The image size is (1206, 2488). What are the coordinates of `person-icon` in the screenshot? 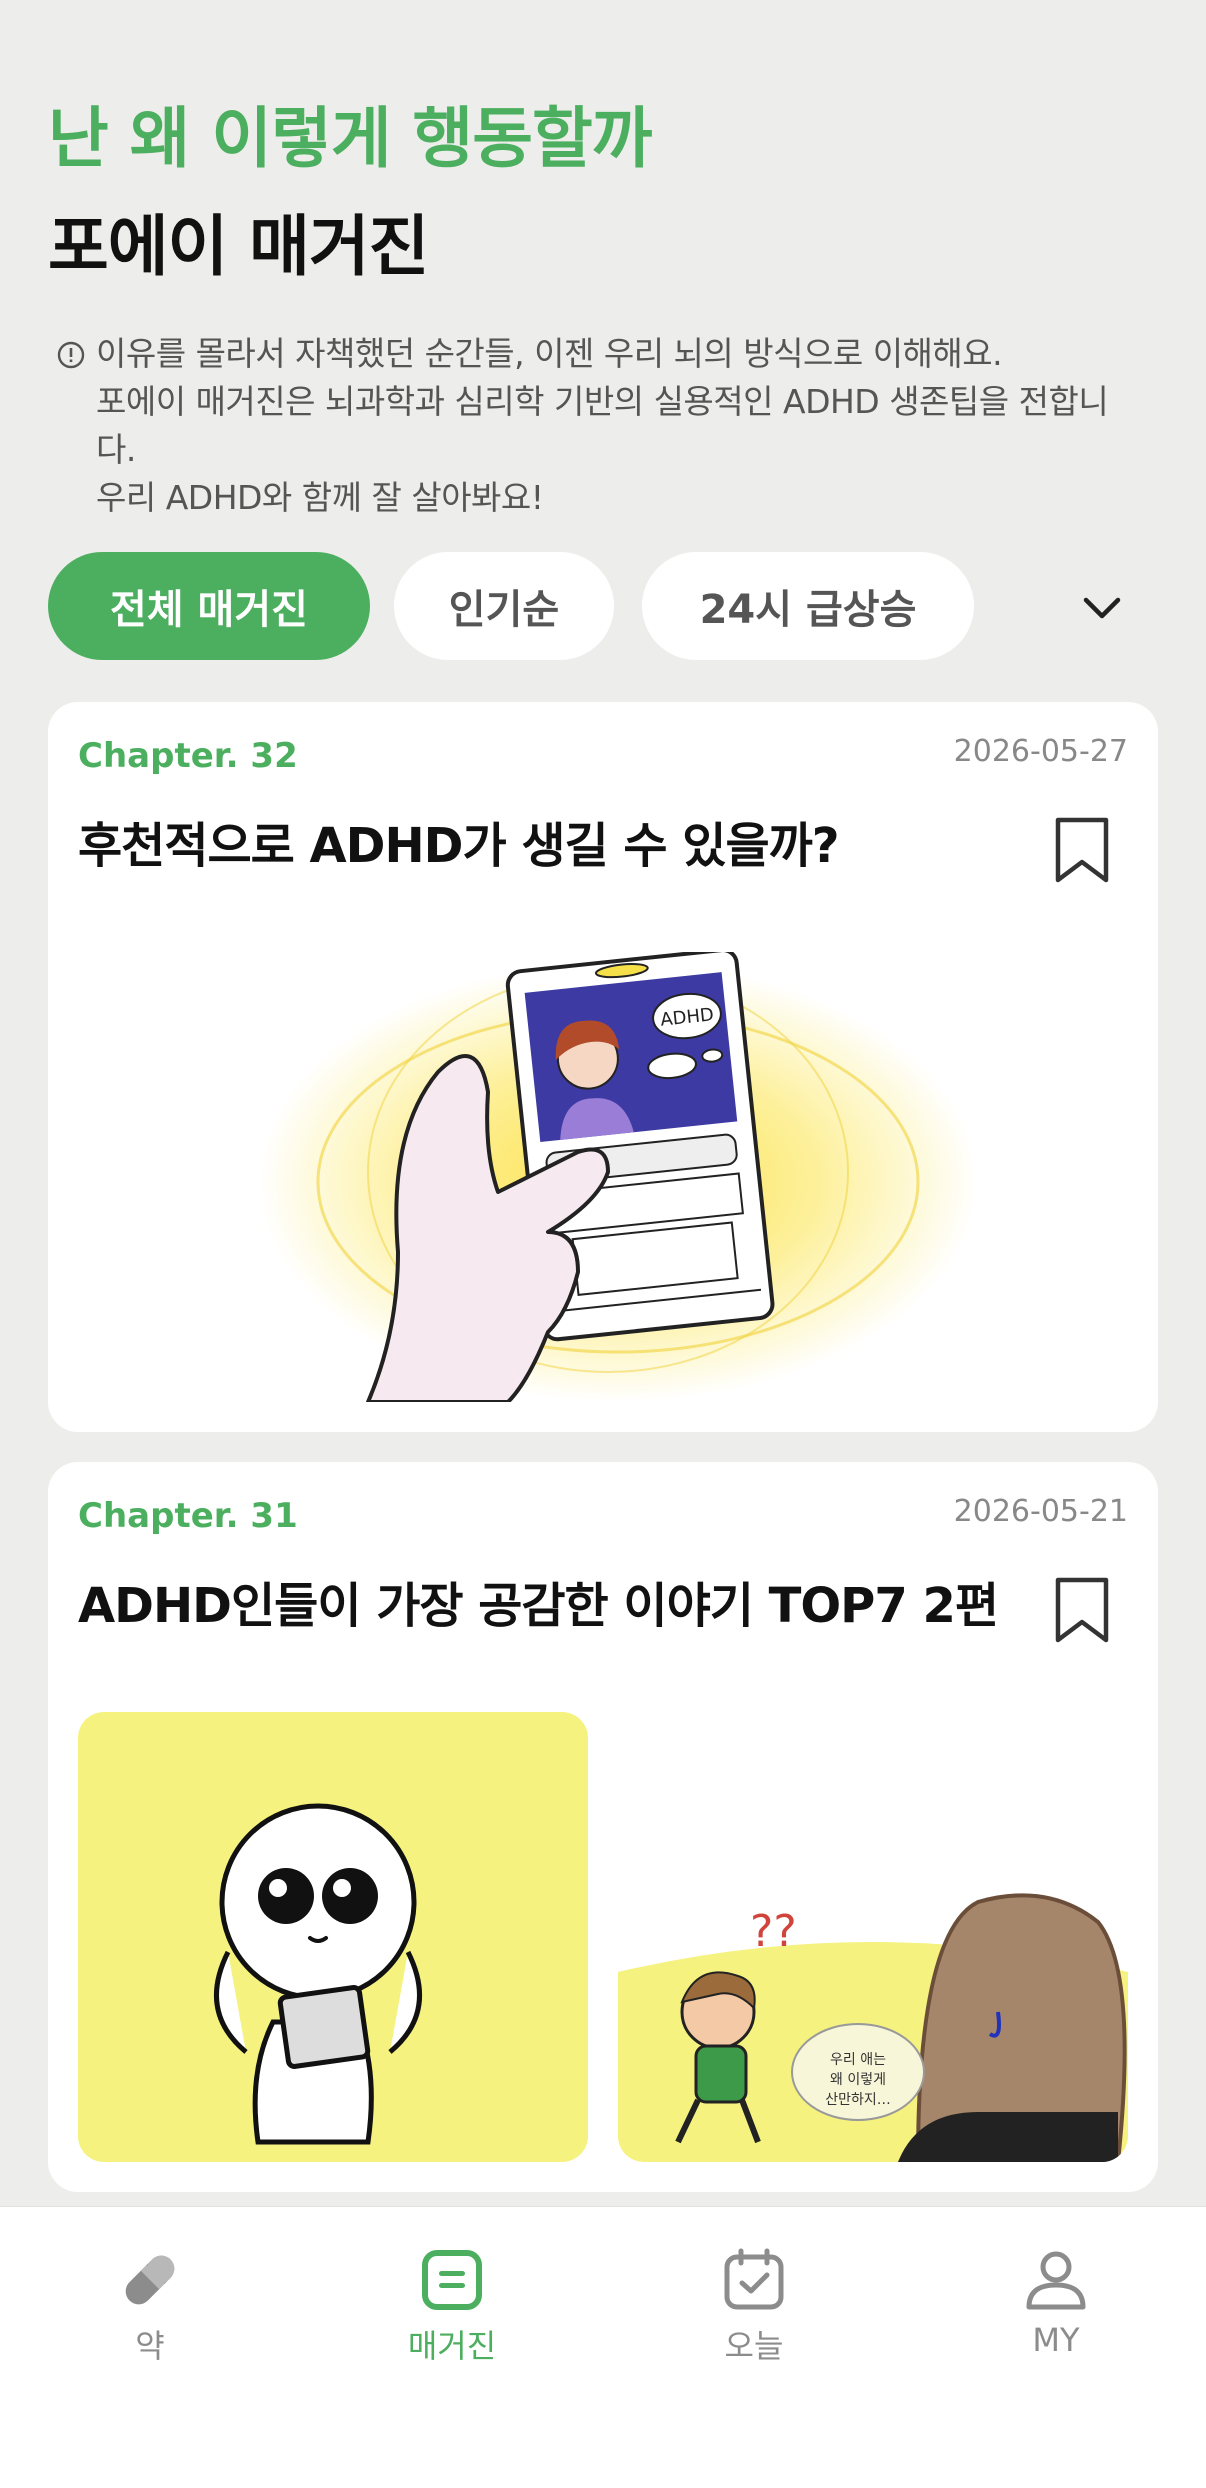 It's located at (1056, 2280).